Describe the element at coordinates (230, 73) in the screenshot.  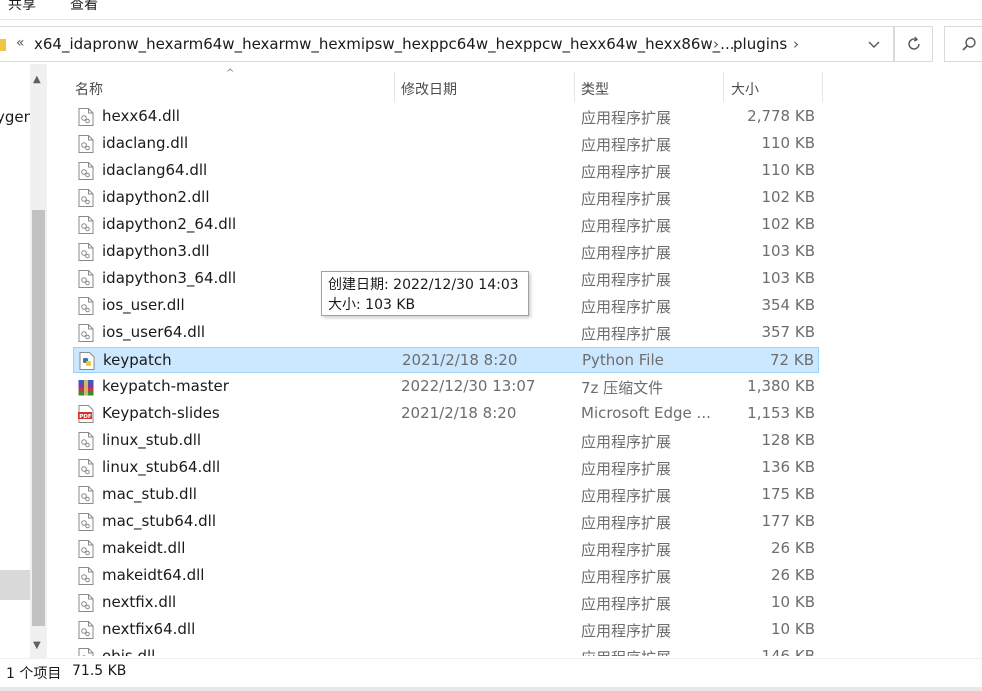
I see `sort-ascending-icon: ^` at that location.